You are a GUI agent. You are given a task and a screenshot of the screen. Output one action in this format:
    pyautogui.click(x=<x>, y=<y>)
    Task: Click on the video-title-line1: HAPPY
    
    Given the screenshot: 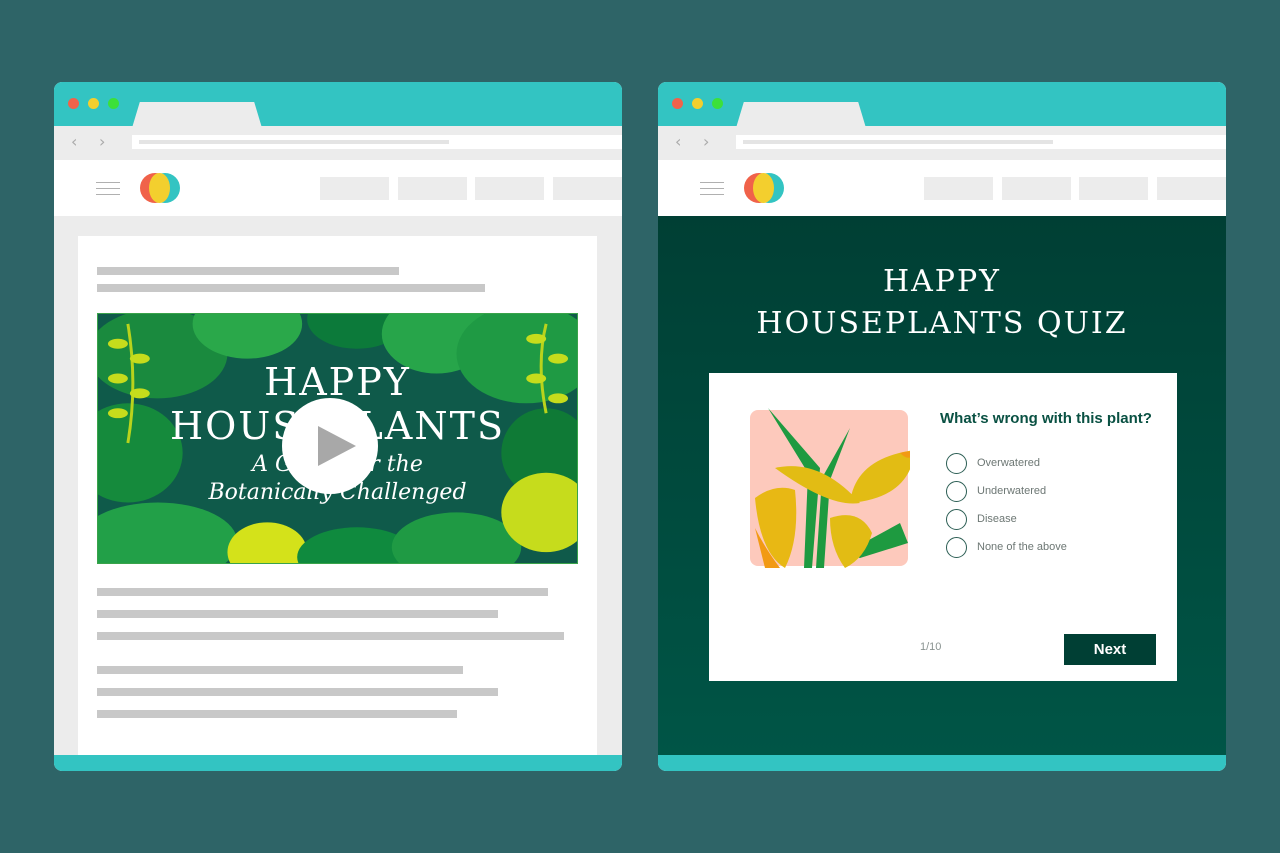 What is the action you would take?
    pyautogui.click(x=337, y=382)
    